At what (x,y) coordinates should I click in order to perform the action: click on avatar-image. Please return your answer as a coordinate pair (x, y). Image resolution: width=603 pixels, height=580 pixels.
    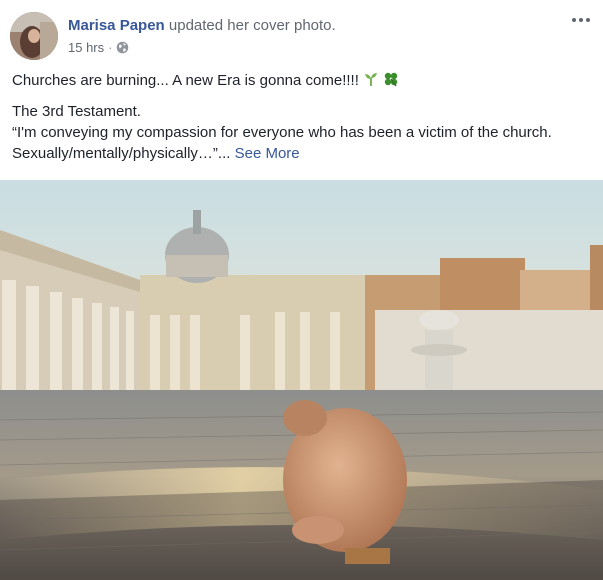
    Looking at the image, I should click on (34, 36).